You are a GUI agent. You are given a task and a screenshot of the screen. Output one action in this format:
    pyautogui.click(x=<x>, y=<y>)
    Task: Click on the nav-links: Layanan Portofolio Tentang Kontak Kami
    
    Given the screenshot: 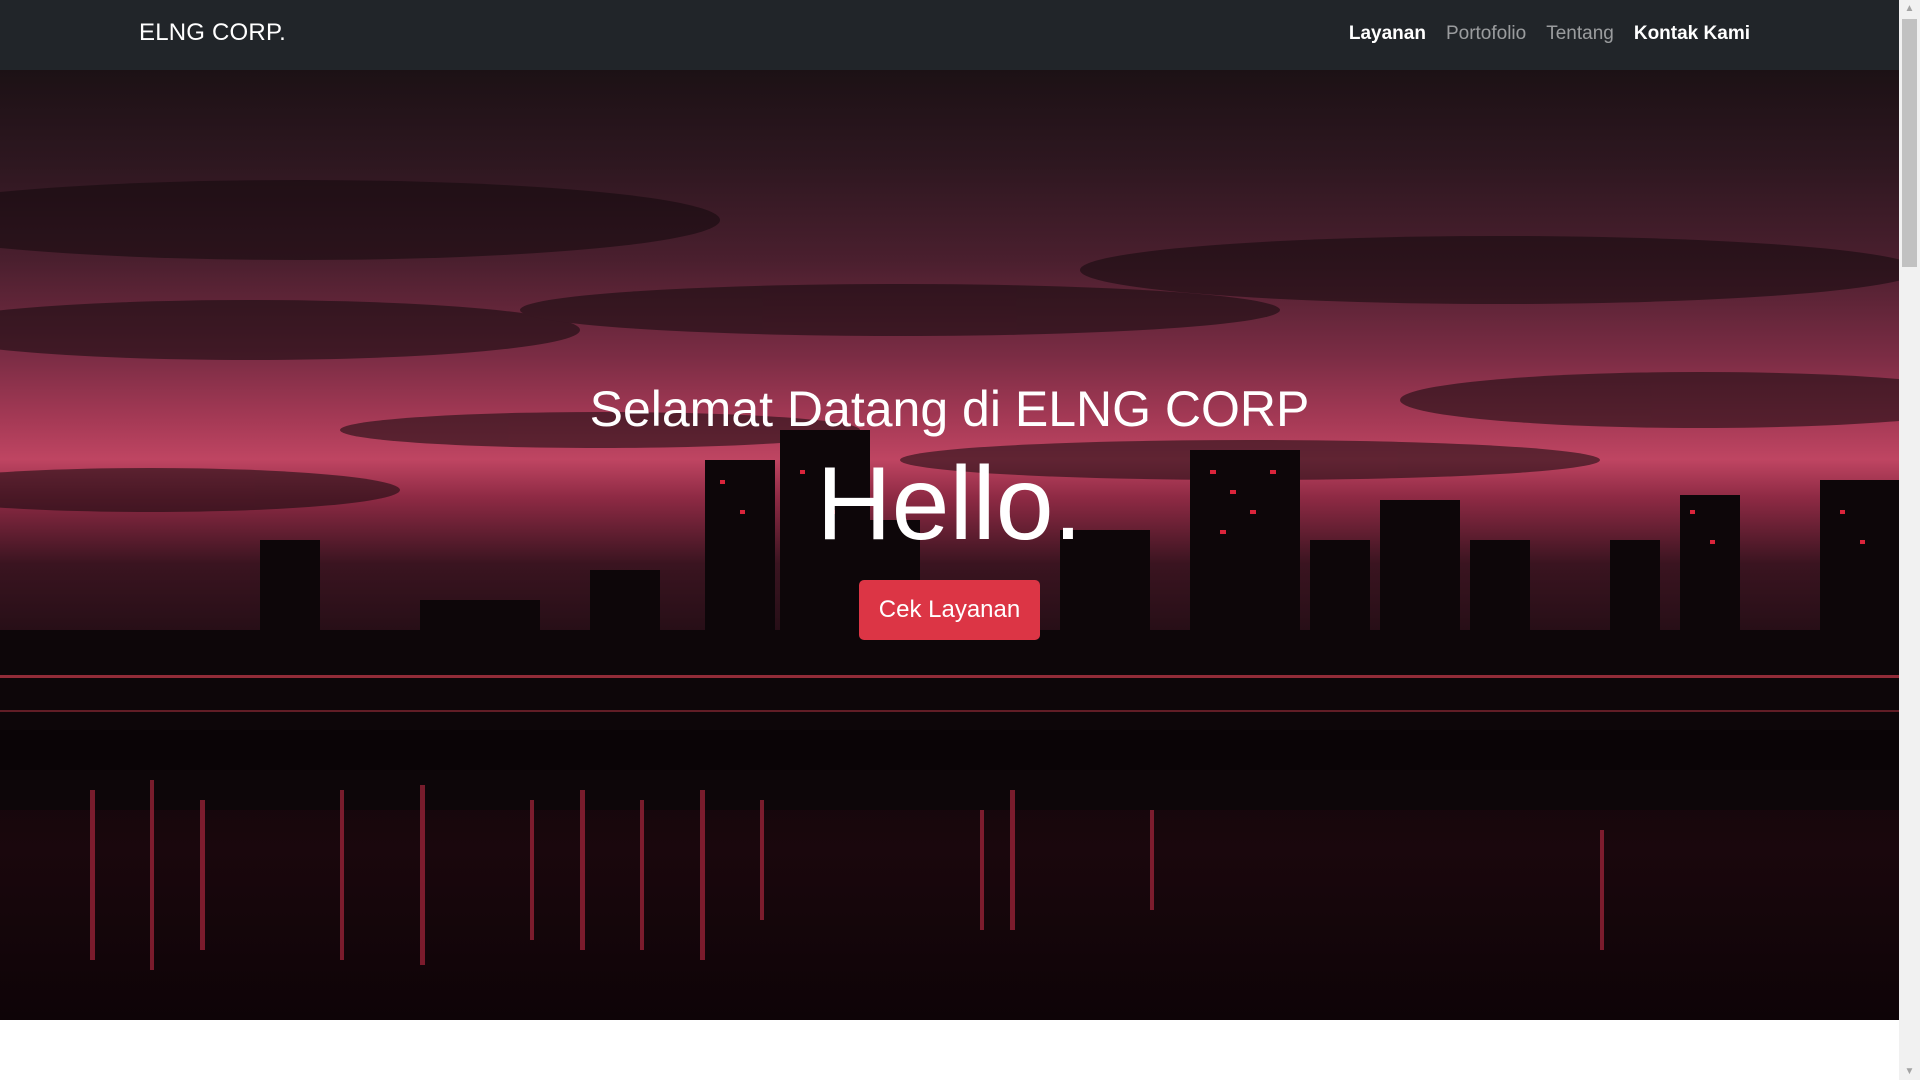 What is the action you would take?
    pyautogui.click(x=1549, y=34)
    